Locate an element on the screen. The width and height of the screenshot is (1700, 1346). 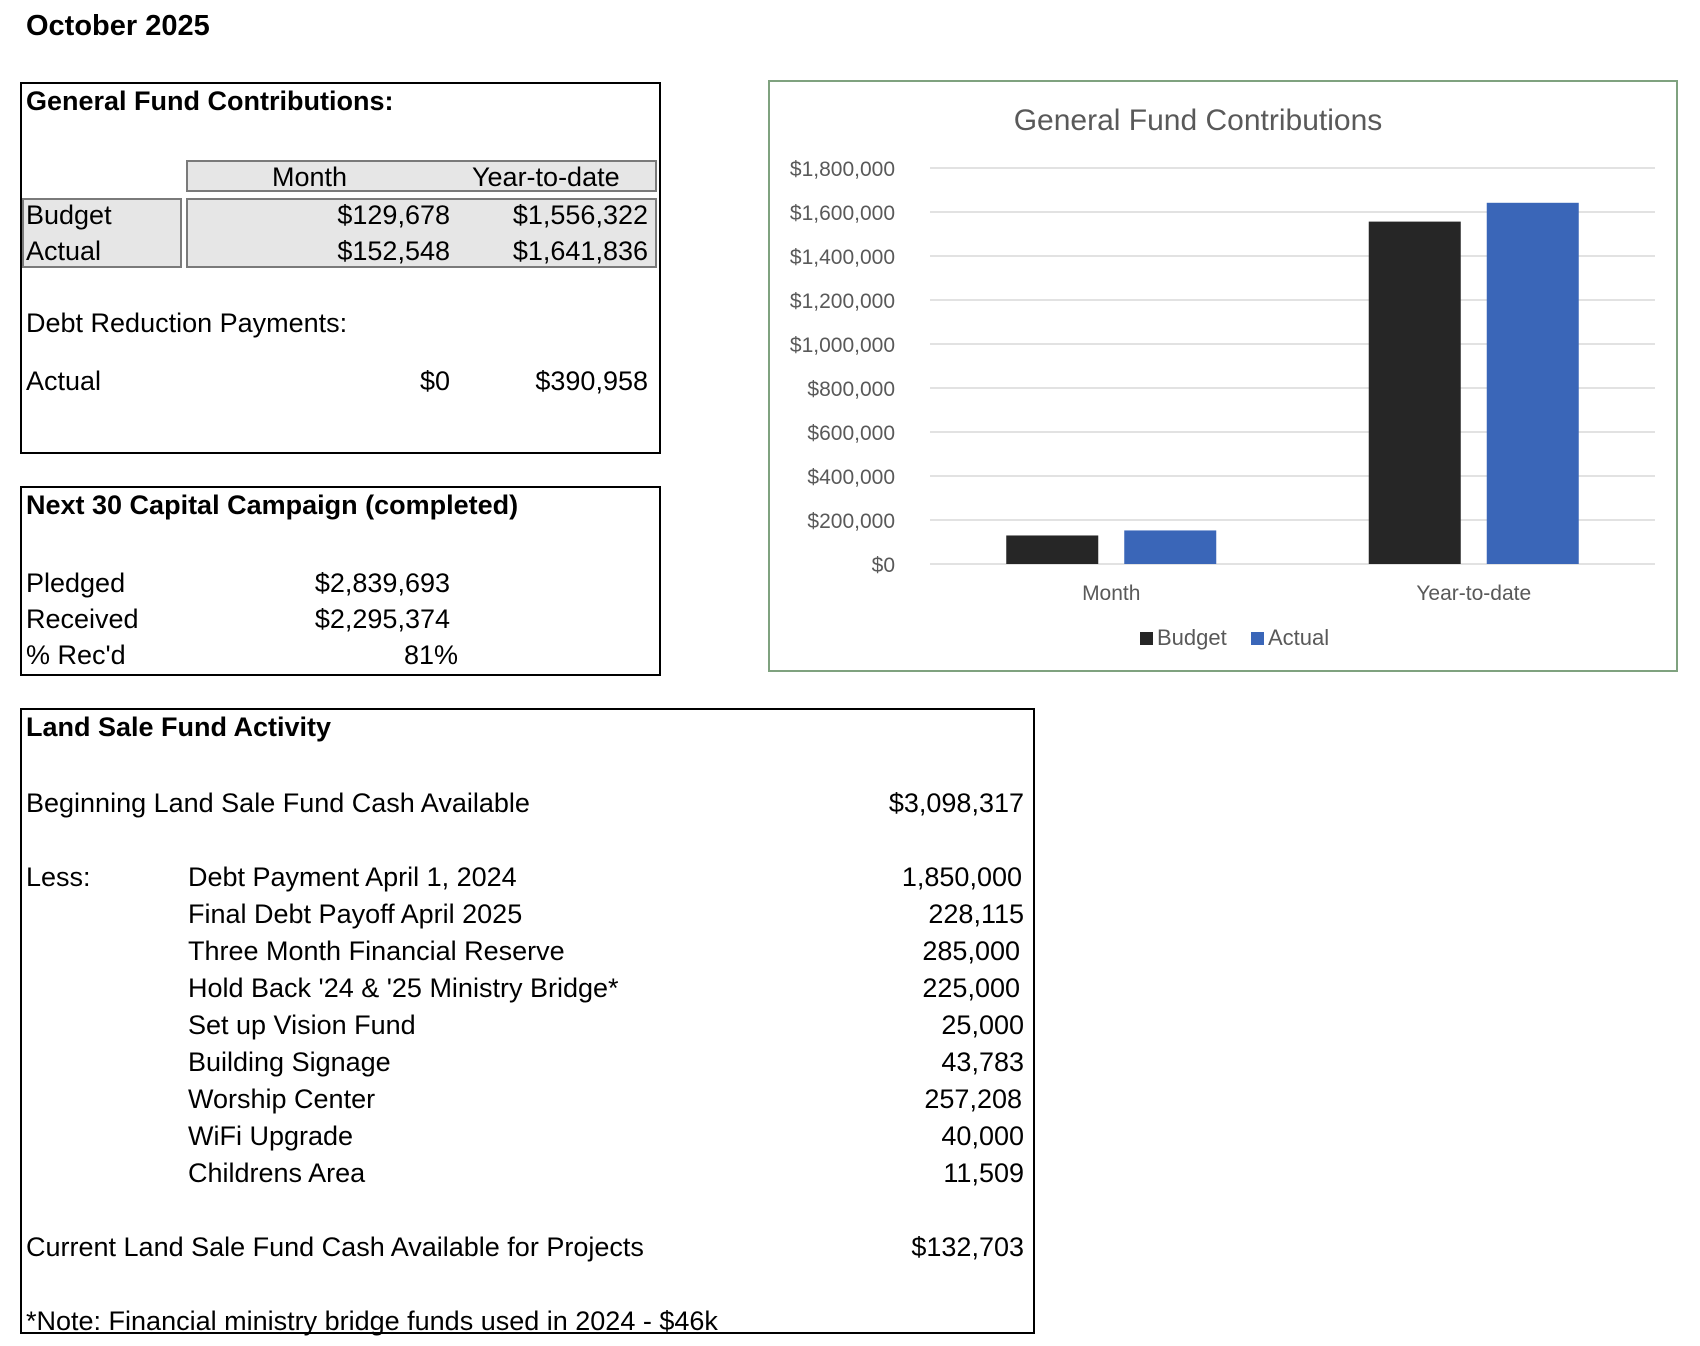
budget-month: $129,678 is located at coordinates (393, 215).